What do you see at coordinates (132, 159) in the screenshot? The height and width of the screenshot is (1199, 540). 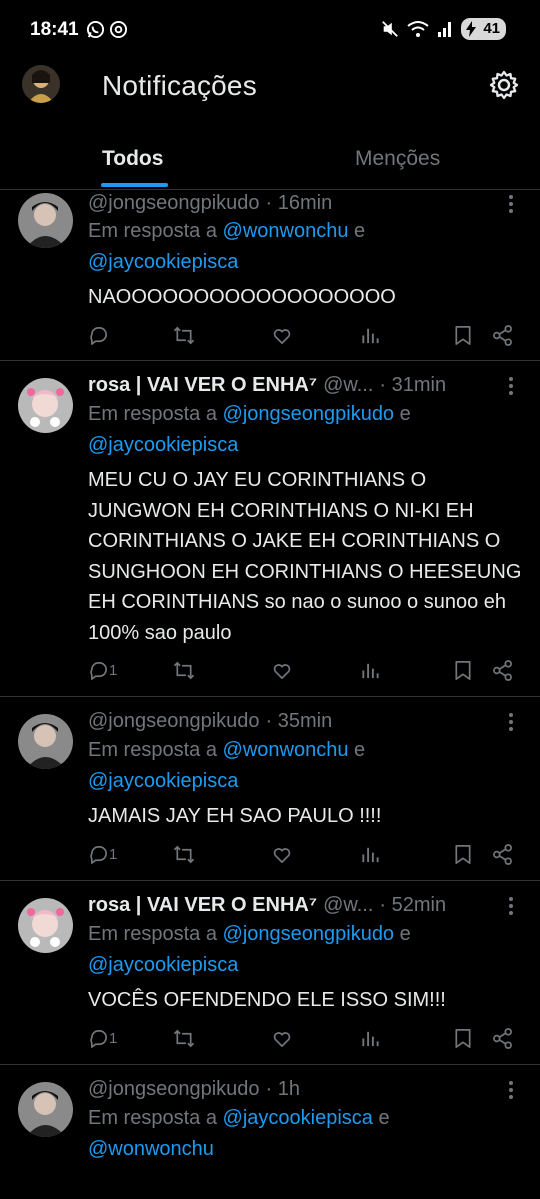 I see `tab-todos: Todos` at bounding box center [132, 159].